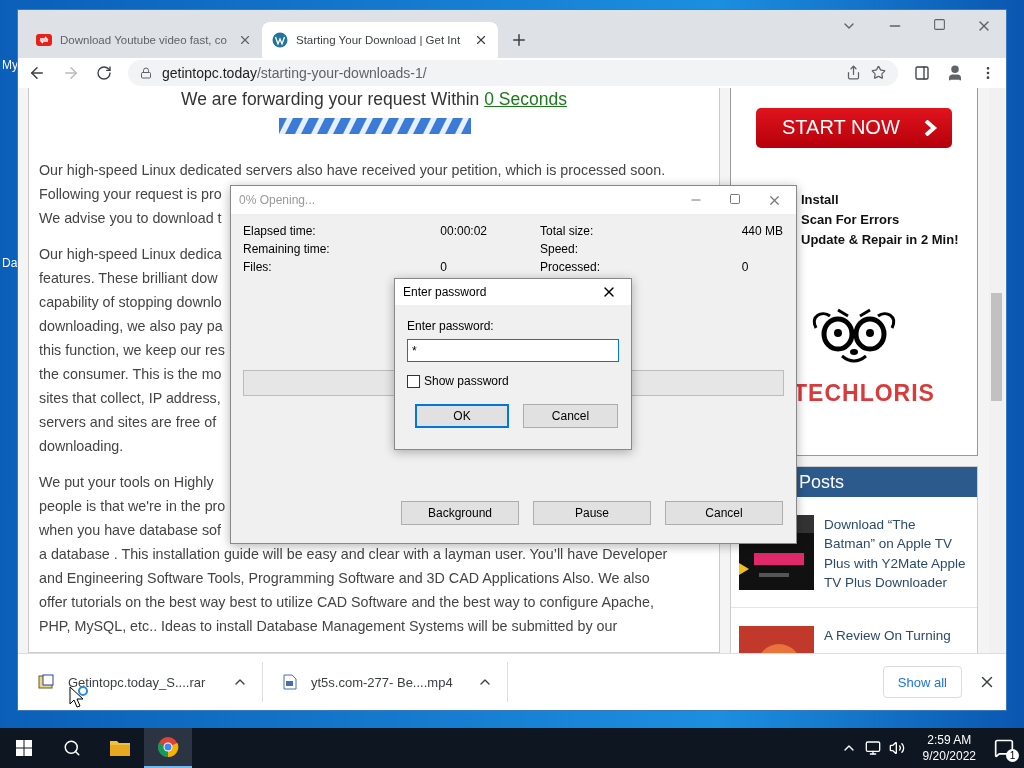 The width and height of the screenshot is (1024, 768). What do you see at coordinates (762, 231) in the screenshot?
I see `stat-value: 440 MB` at bounding box center [762, 231].